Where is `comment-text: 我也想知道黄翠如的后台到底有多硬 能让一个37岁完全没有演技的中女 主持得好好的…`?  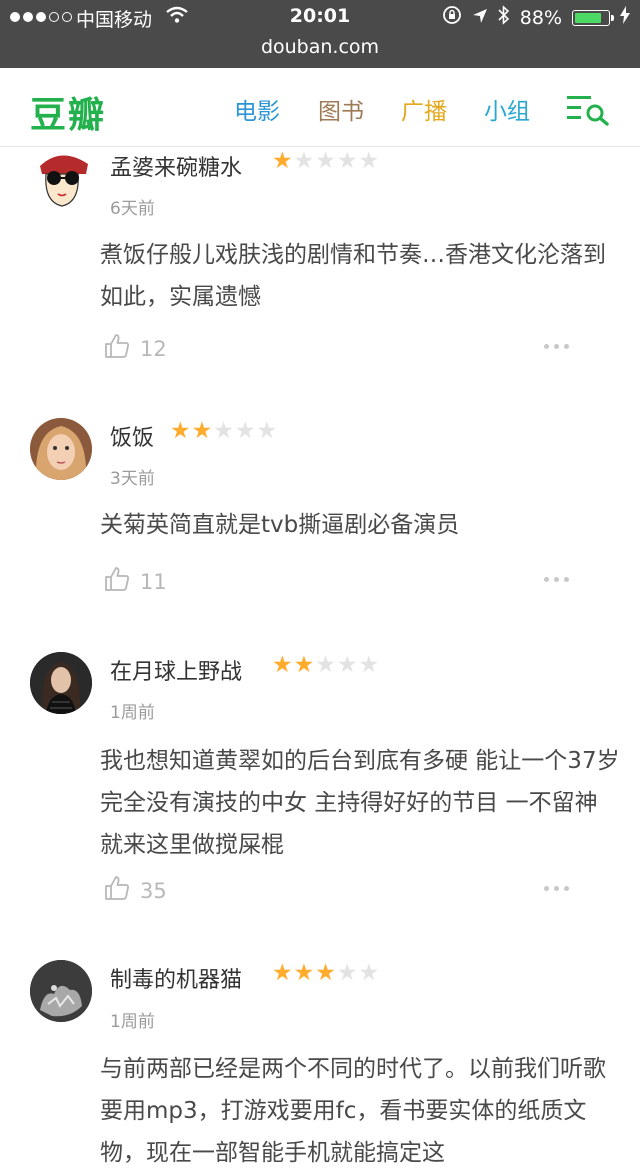
comment-text: 我也想知道黄翠如的后台到底有多硬 能让一个37岁完全没有演技的中女 主持得好好的… is located at coordinates (360, 803).